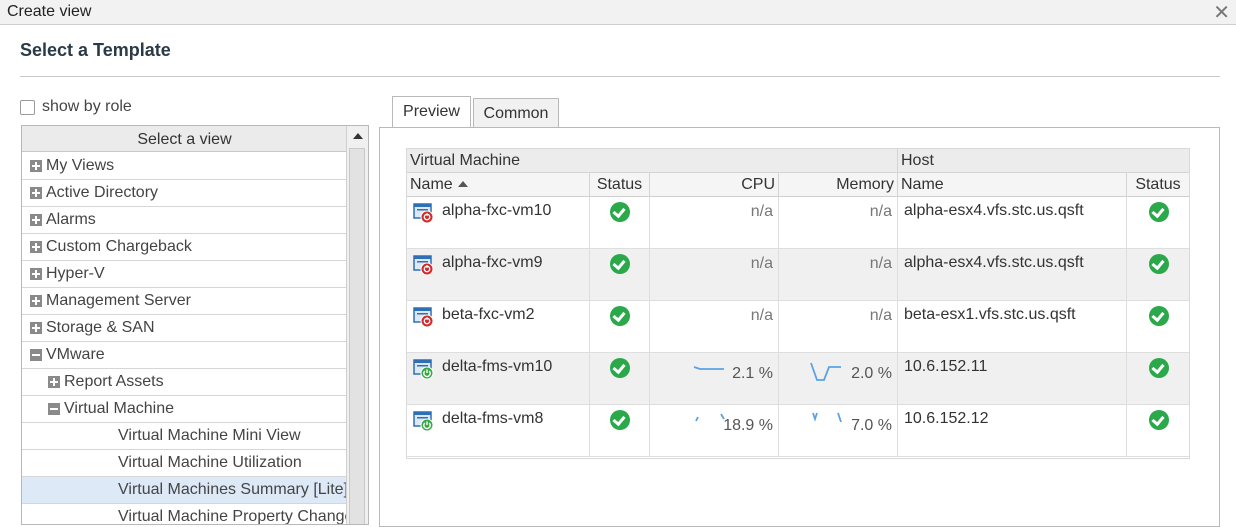  I want to click on tree-item: Alarms, so click(184, 220).